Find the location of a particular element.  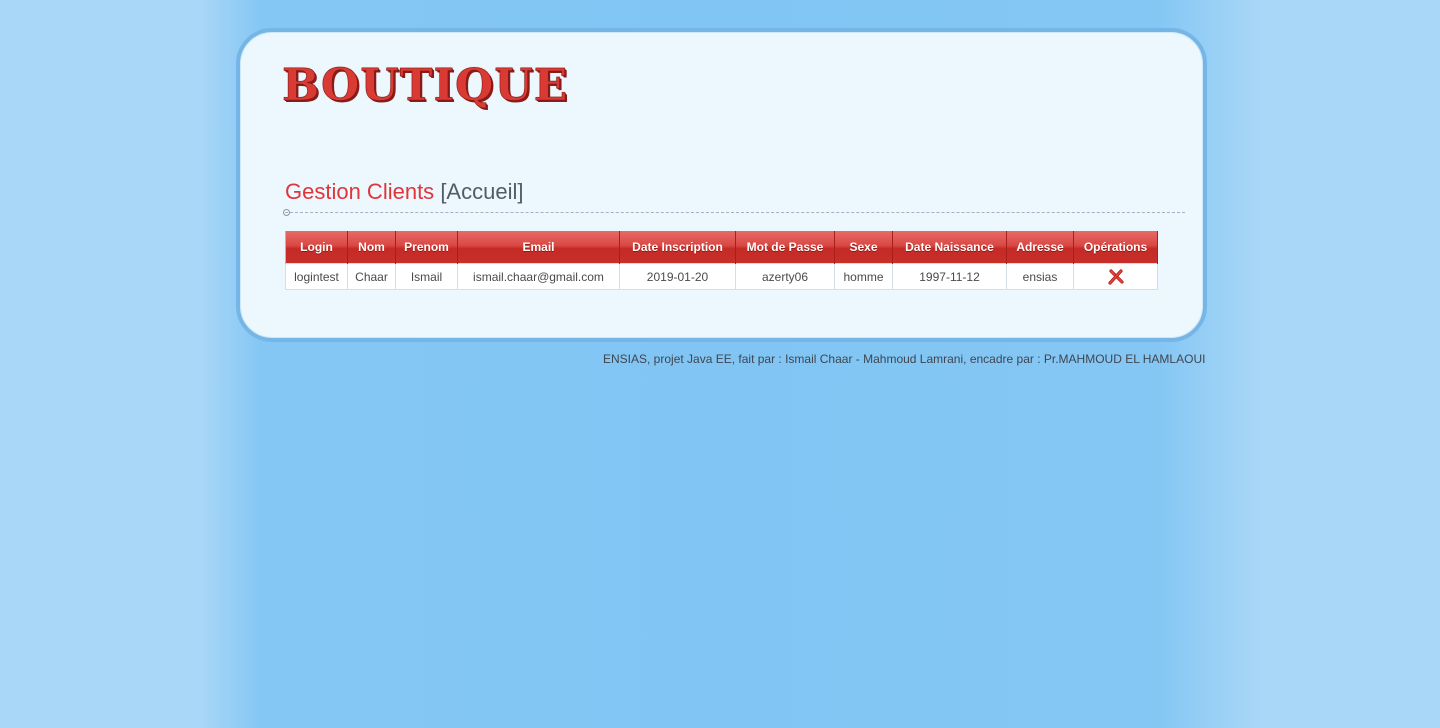

cell-nom: Chaar is located at coordinates (371, 276).